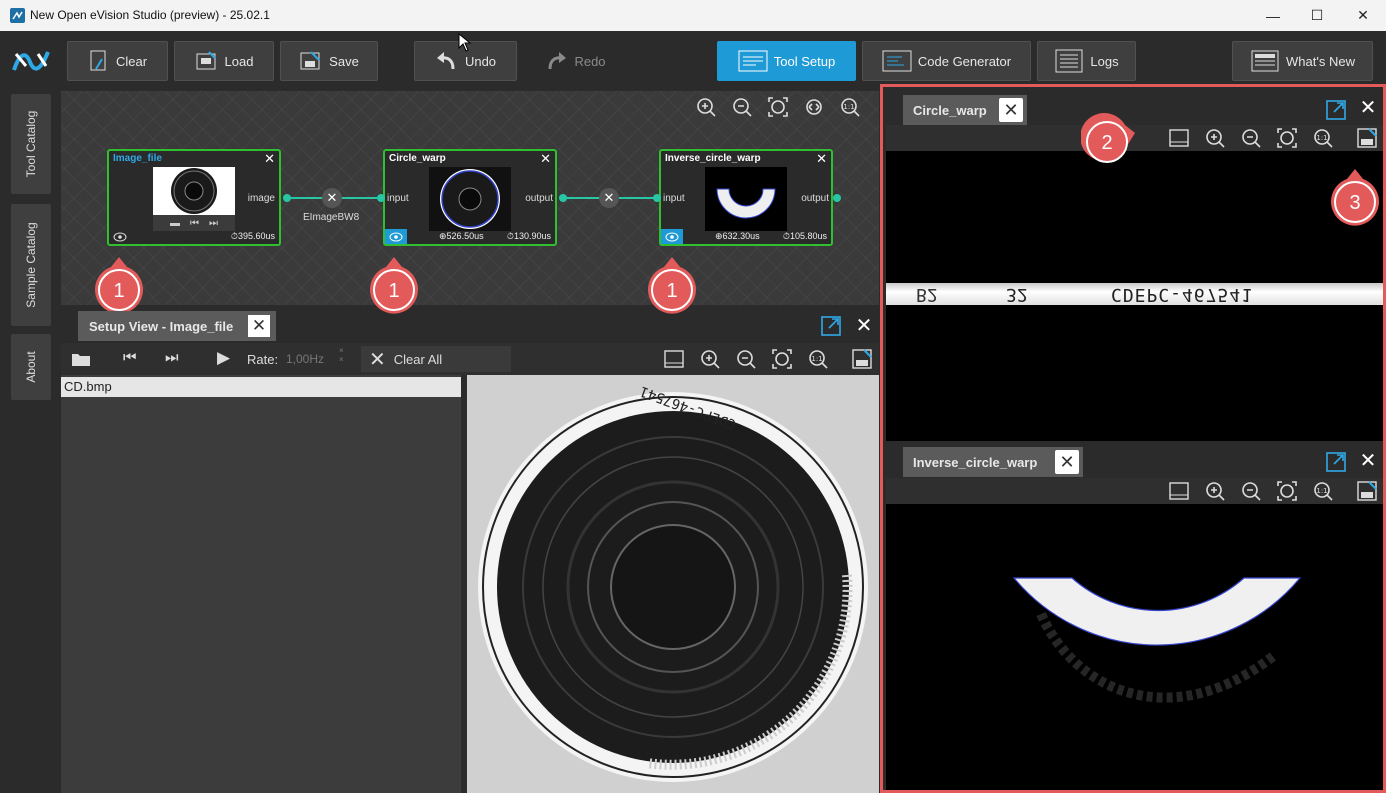 The height and width of the screenshot is (793, 1386). What do you see at coordinates (737, 236) in the screenshot?
I see `process-time: ⊕632.30us` at bounding box center [737, 236].